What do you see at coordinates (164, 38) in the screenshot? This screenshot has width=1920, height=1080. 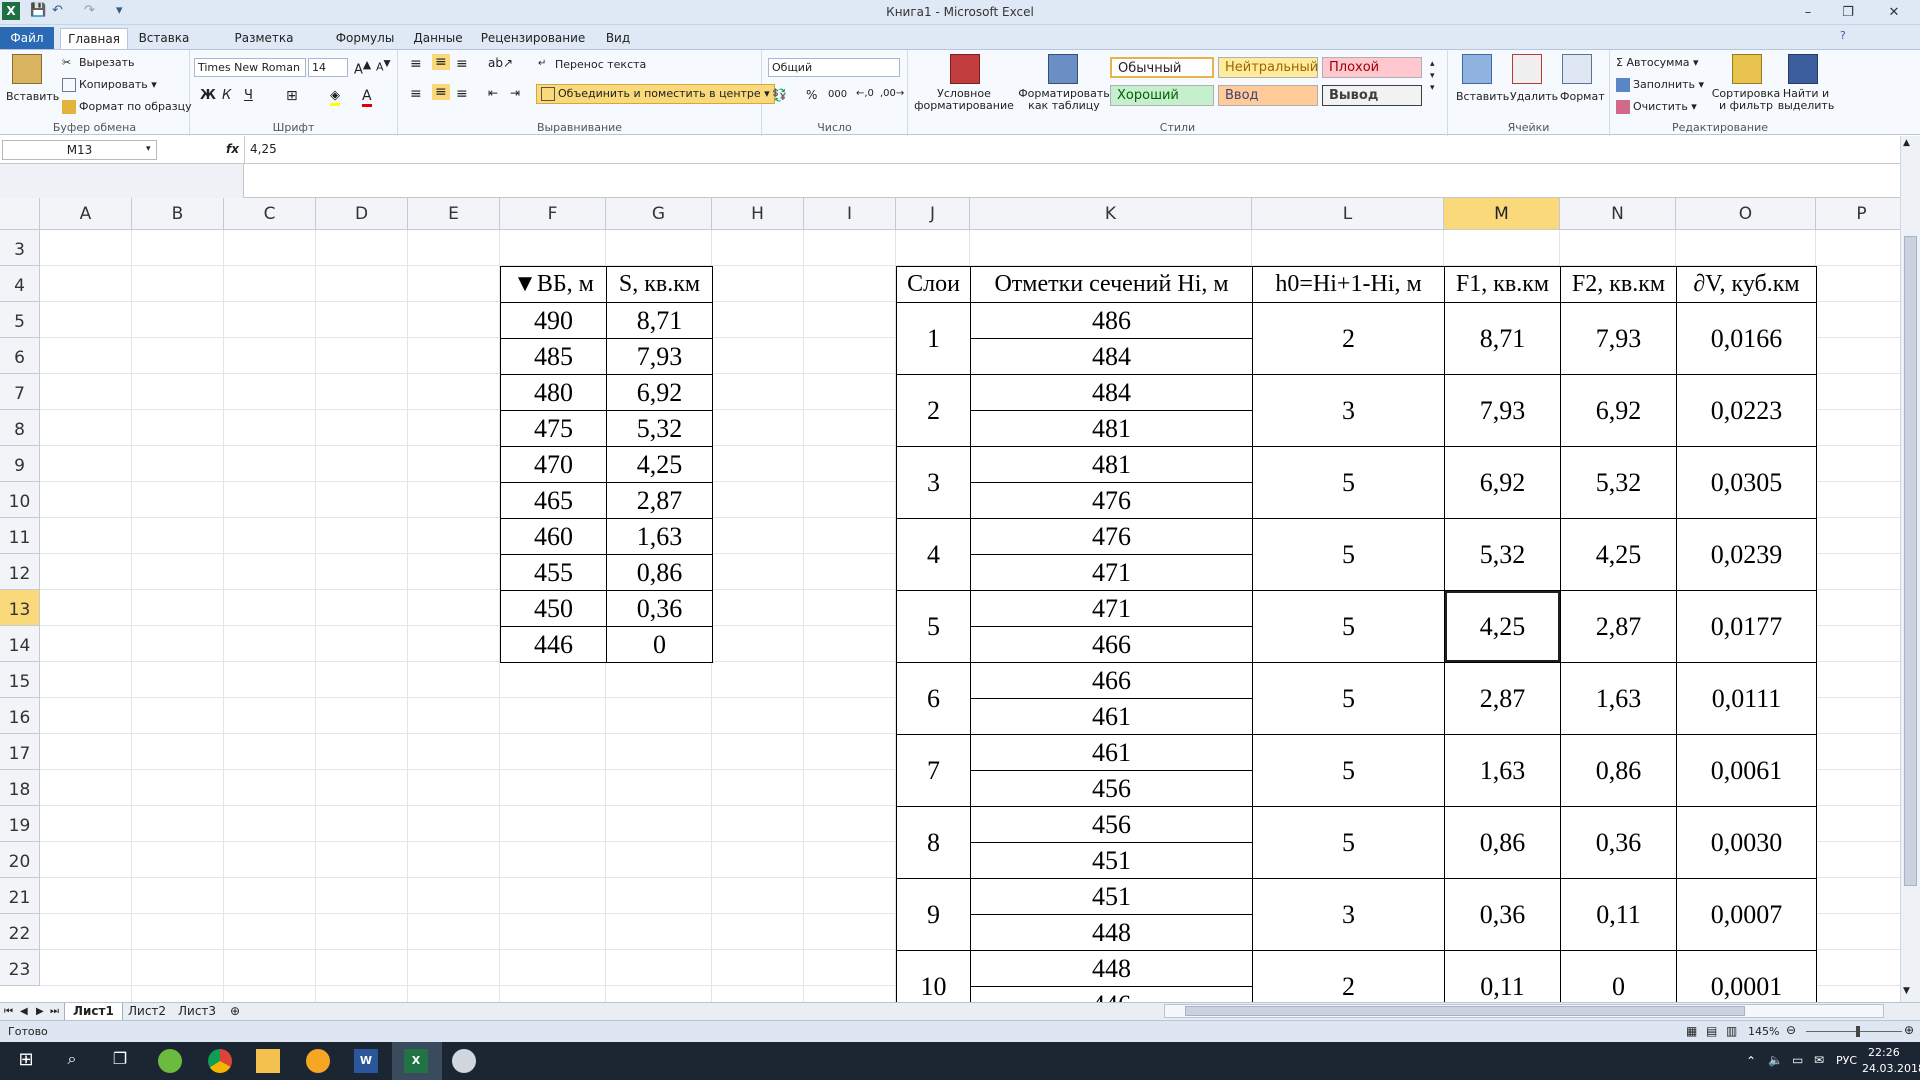 I see `tab-insert: Вставка` at bounding box center [164, 38].